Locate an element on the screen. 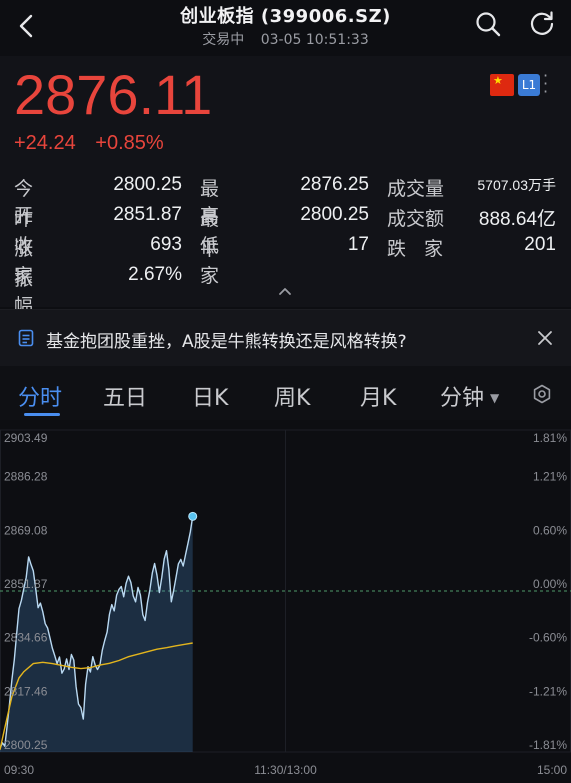 This screenshot has height=783, width=571. stat-value-open: 2800.25 is located at coordinates (147, 184).